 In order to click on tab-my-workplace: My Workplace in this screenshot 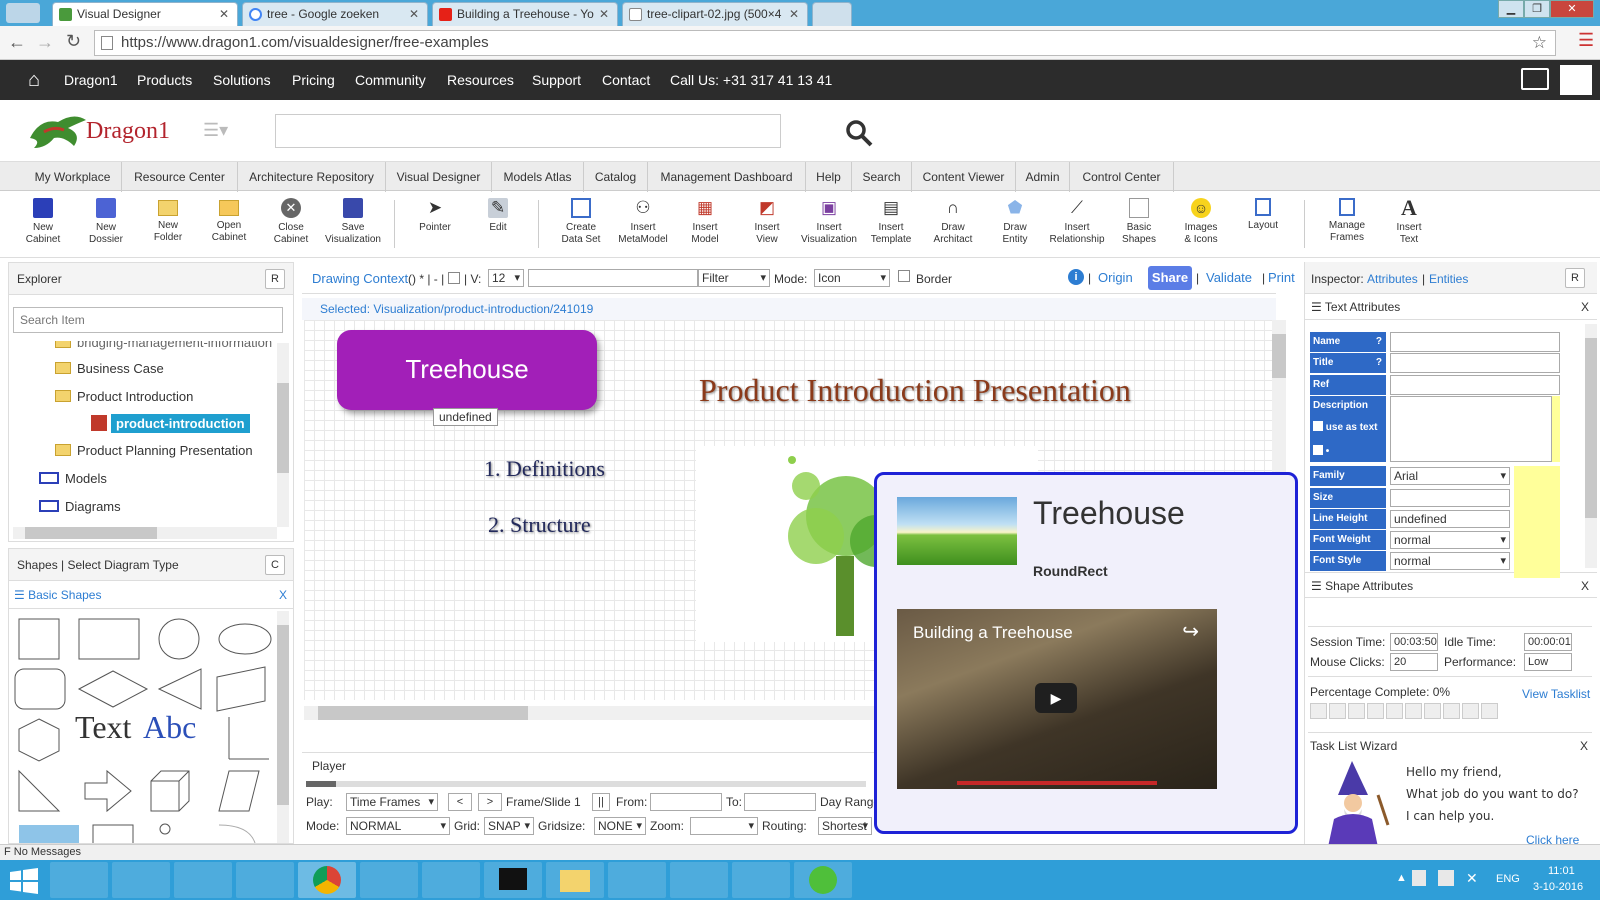, I will do `click(73, 177)`.